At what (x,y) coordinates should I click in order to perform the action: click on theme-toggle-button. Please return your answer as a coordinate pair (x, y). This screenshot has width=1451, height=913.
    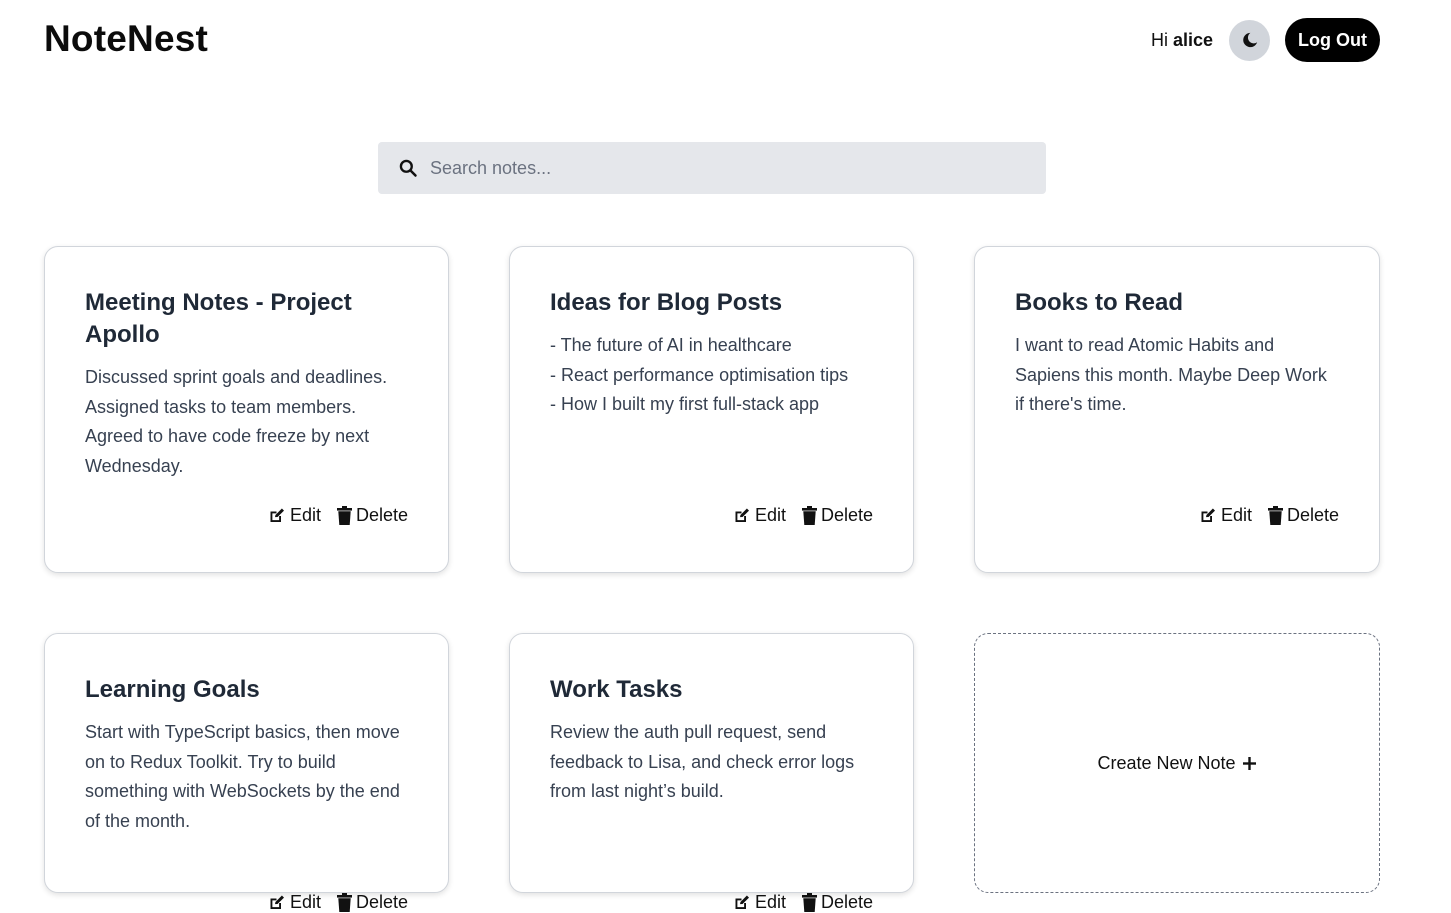
    Looking at the image, I should click on (1250, 40).